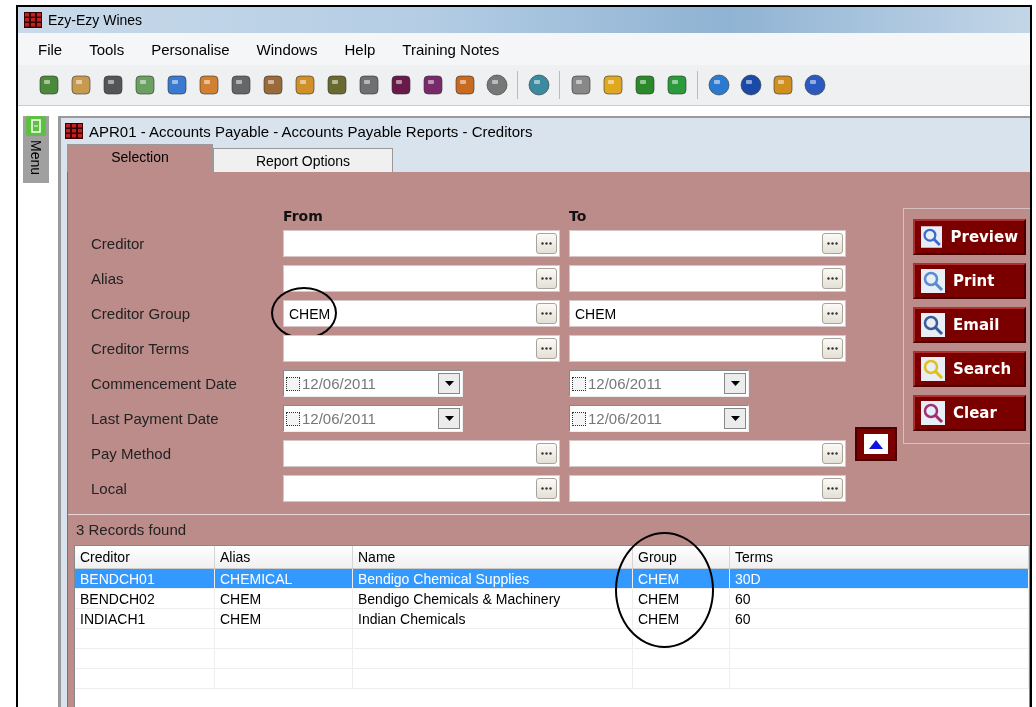 Image resolution: width=1036 pixels, height=707 pixels. Describe the element at coordinates (145, 578) in the screenshot. I see `table-cell: BENDCH01` at that location.